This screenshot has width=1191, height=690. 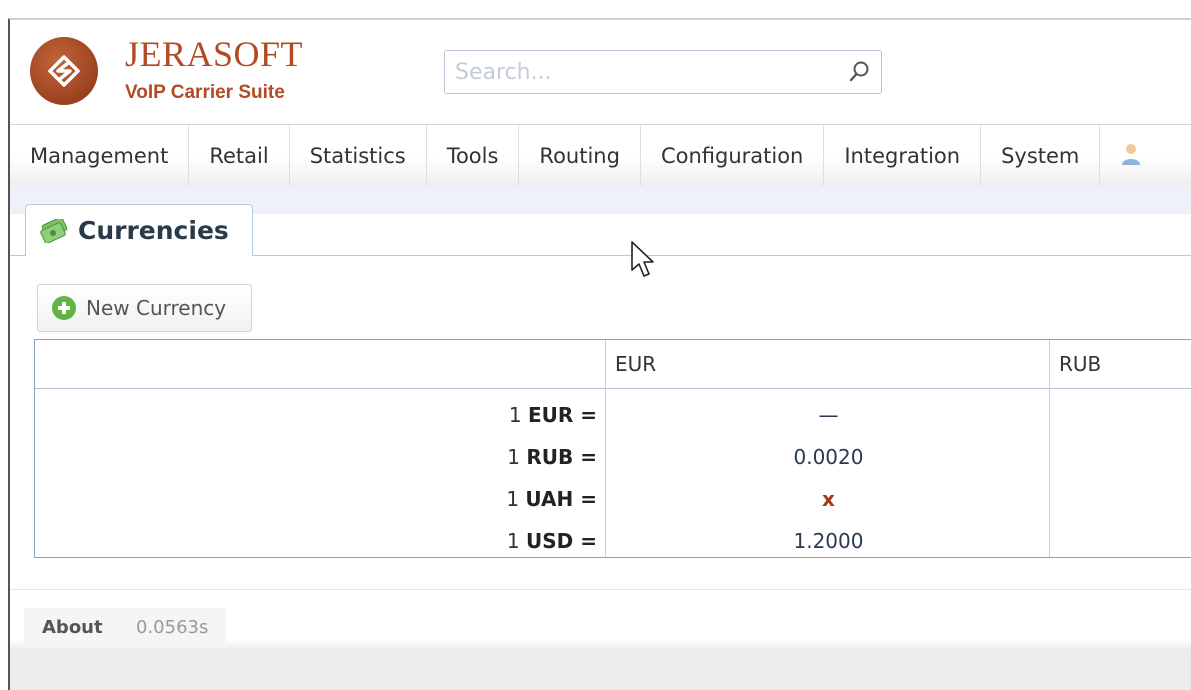 I want to click on rate-cell-rub-eur: 0.0020, so click(x=828, y=457).